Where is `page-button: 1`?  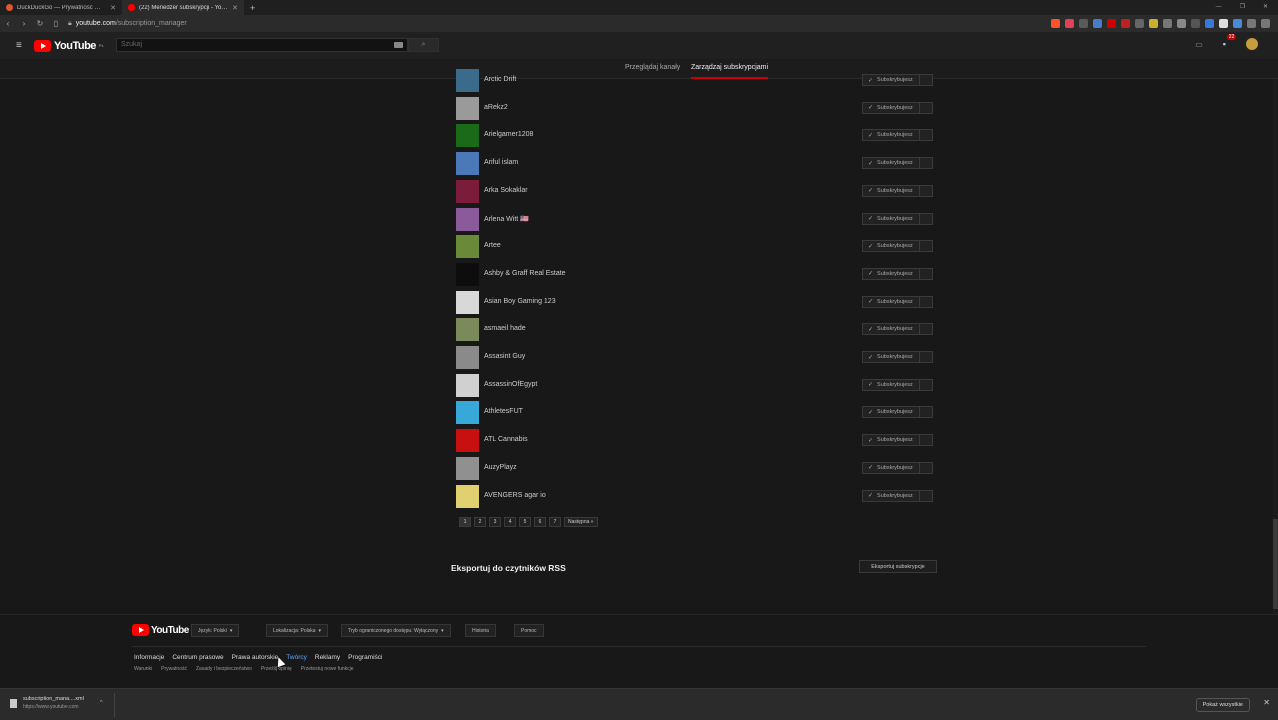 page-button: 1 is located at coordinates (465, 522).